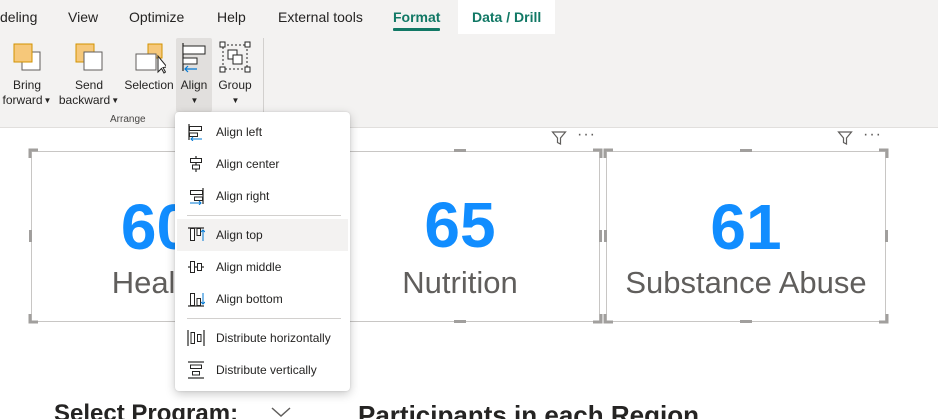 This screenshot has width=938, height=419. I want to click on align-center-icon, so click(196, 164).